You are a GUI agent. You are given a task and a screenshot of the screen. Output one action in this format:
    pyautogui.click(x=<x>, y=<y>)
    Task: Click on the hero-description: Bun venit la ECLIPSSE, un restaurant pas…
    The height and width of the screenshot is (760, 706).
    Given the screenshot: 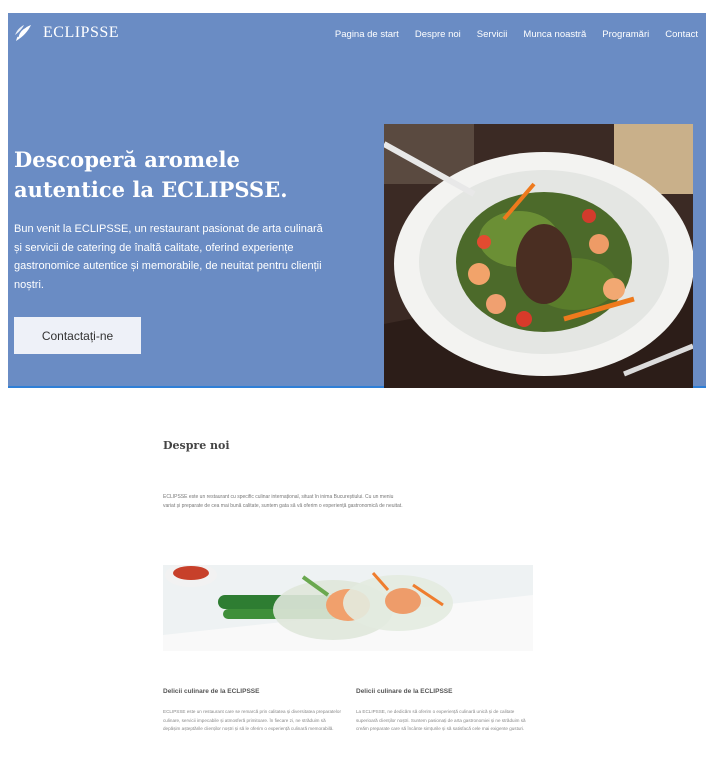 What is the action you would take?
    pyautogui.click(x=168, y=257)
    